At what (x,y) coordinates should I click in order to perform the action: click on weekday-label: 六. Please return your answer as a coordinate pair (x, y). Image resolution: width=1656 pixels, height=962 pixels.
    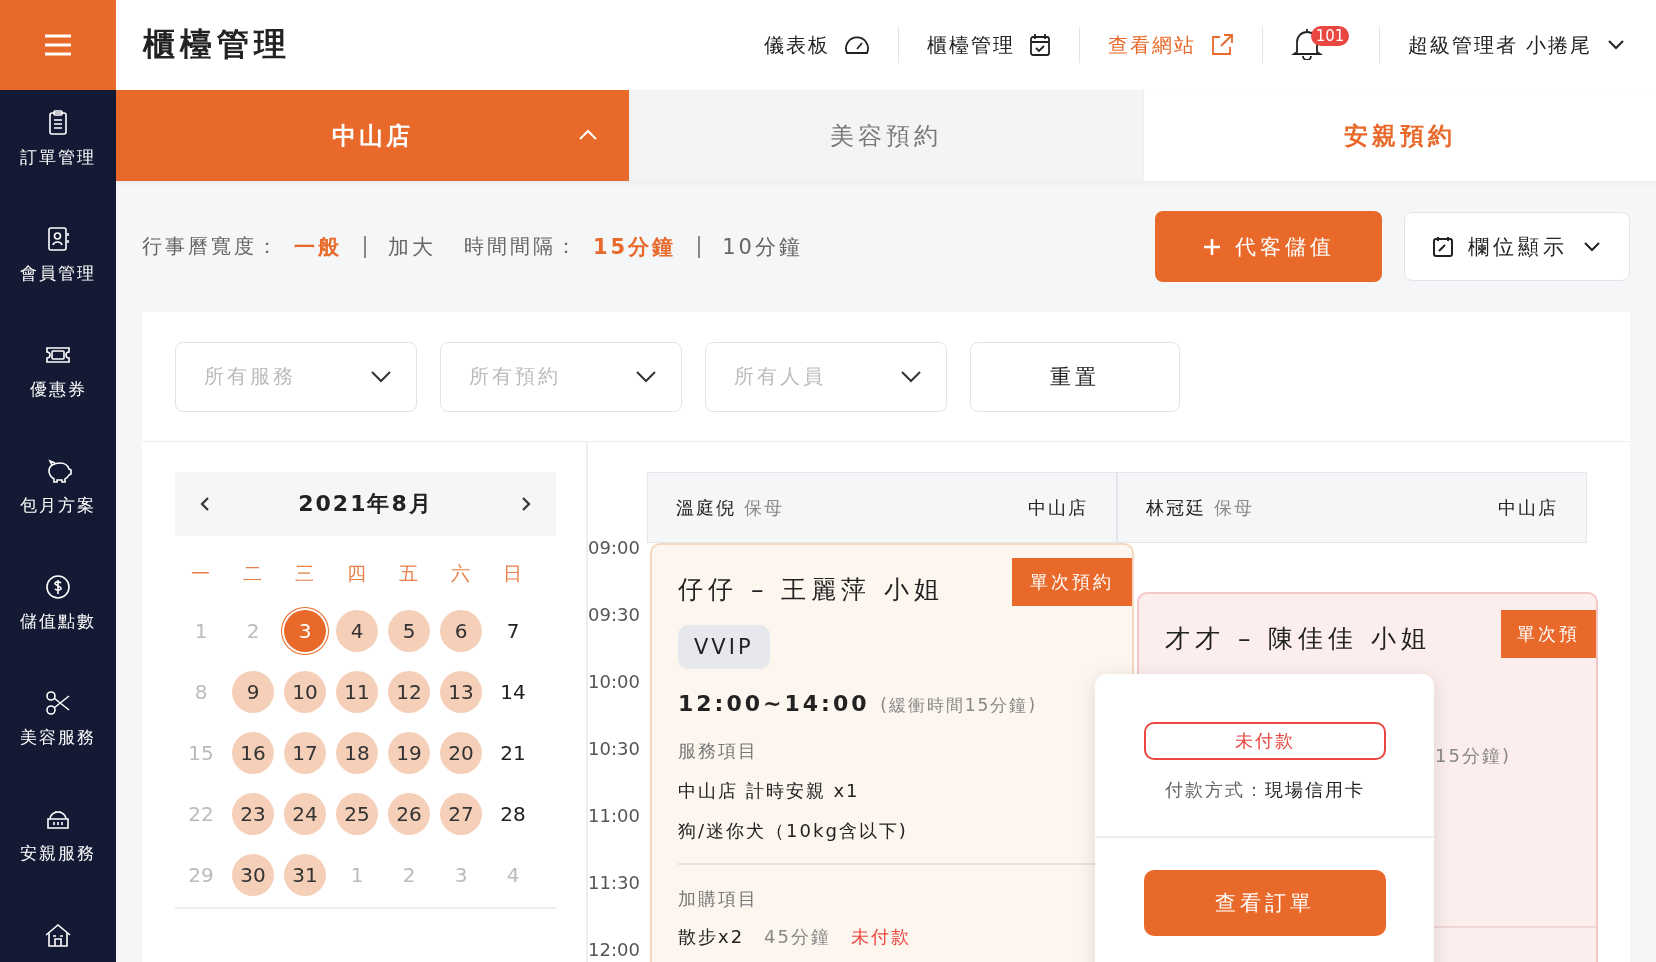
    Looking at the image, I should click on (461, 573).